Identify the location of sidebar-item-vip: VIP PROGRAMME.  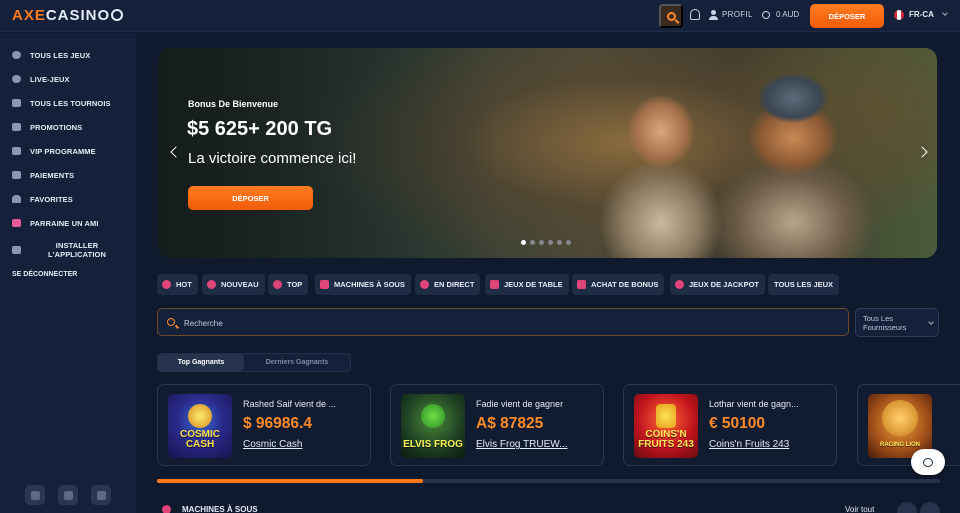
(68, 151).